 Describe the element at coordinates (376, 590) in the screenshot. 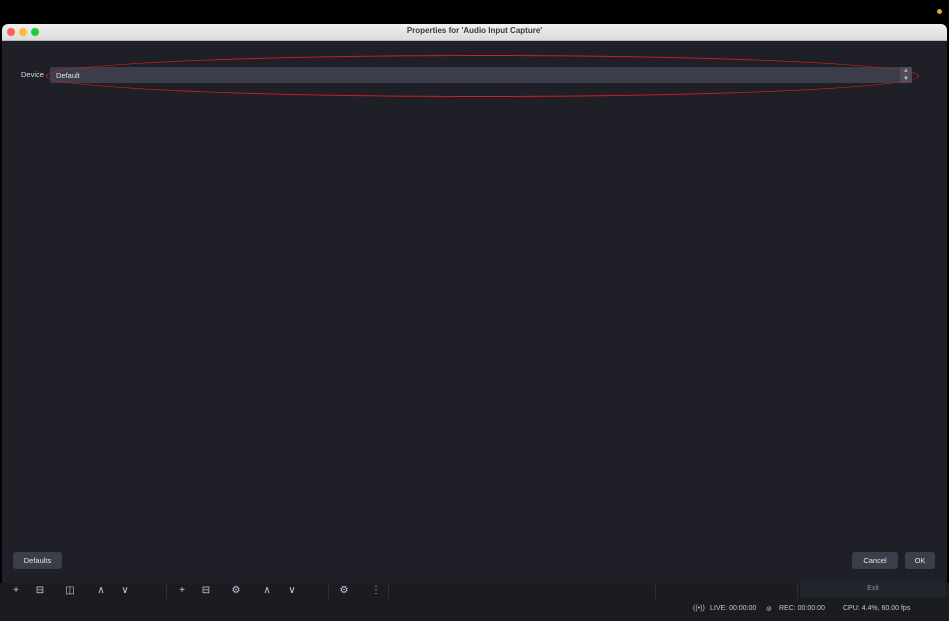

I see `audio-menu-icon: ⋮` at that location.